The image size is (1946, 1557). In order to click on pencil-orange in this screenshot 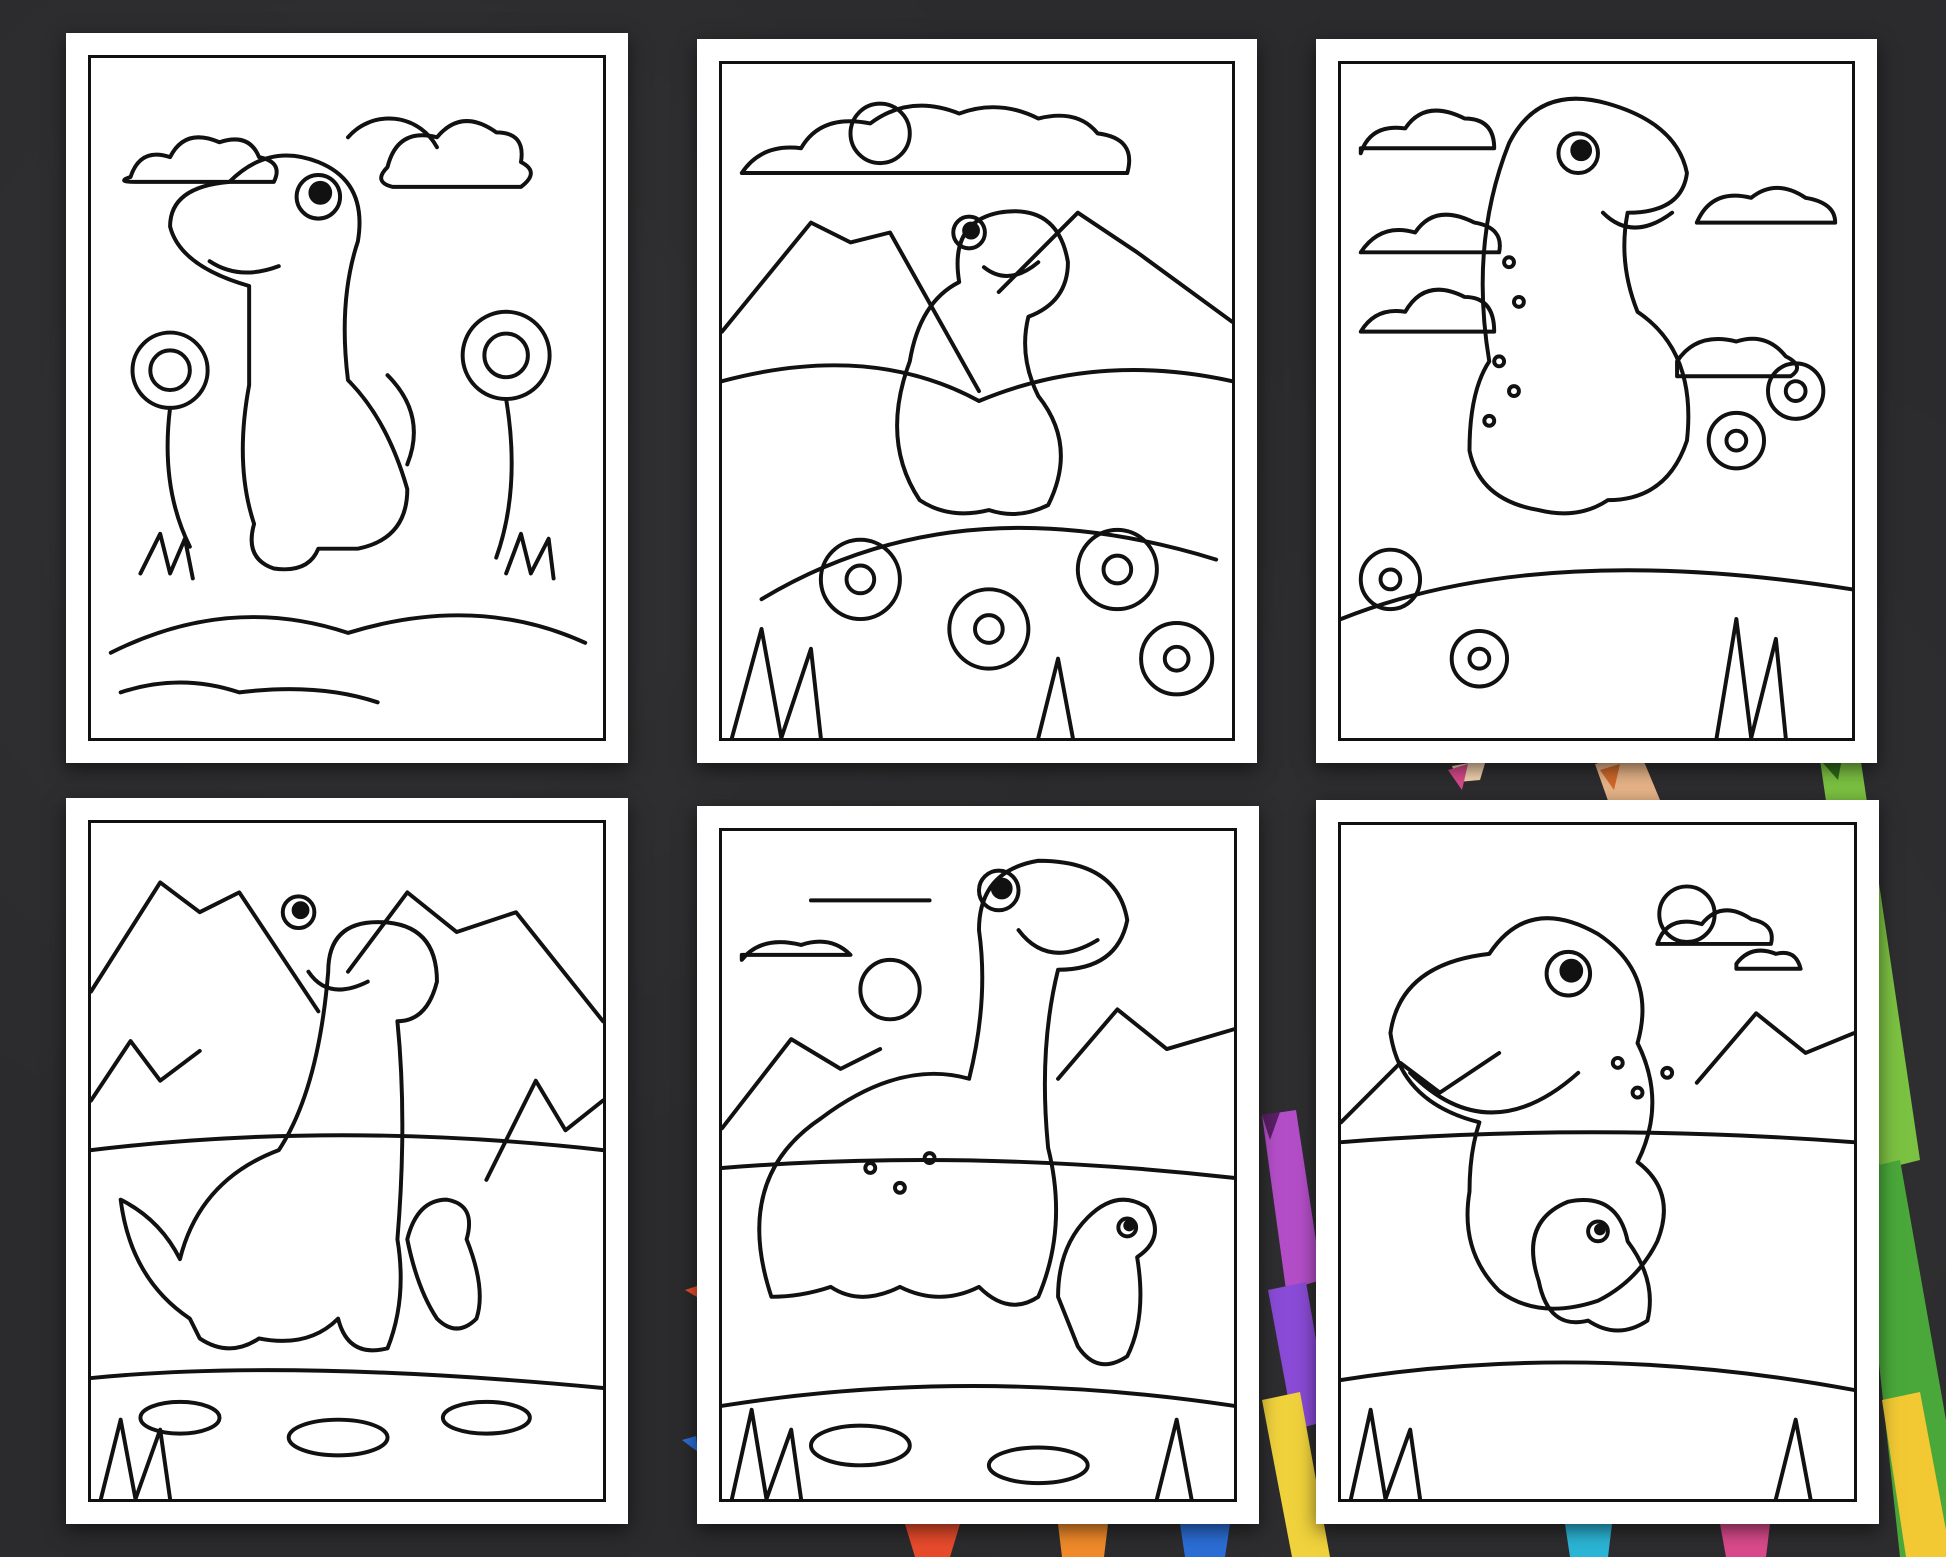, I will do `click(1083, 1540)`.